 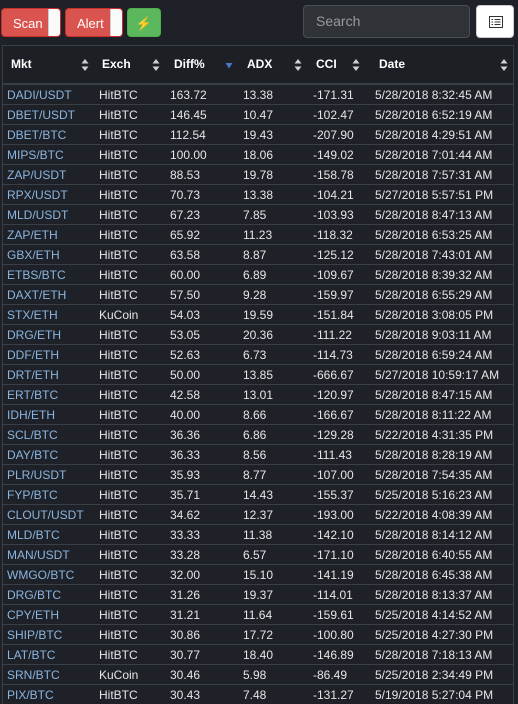 I want to click on date-cell: 5/28/2018 8:47:13 AM, so click(x=434, y=215).